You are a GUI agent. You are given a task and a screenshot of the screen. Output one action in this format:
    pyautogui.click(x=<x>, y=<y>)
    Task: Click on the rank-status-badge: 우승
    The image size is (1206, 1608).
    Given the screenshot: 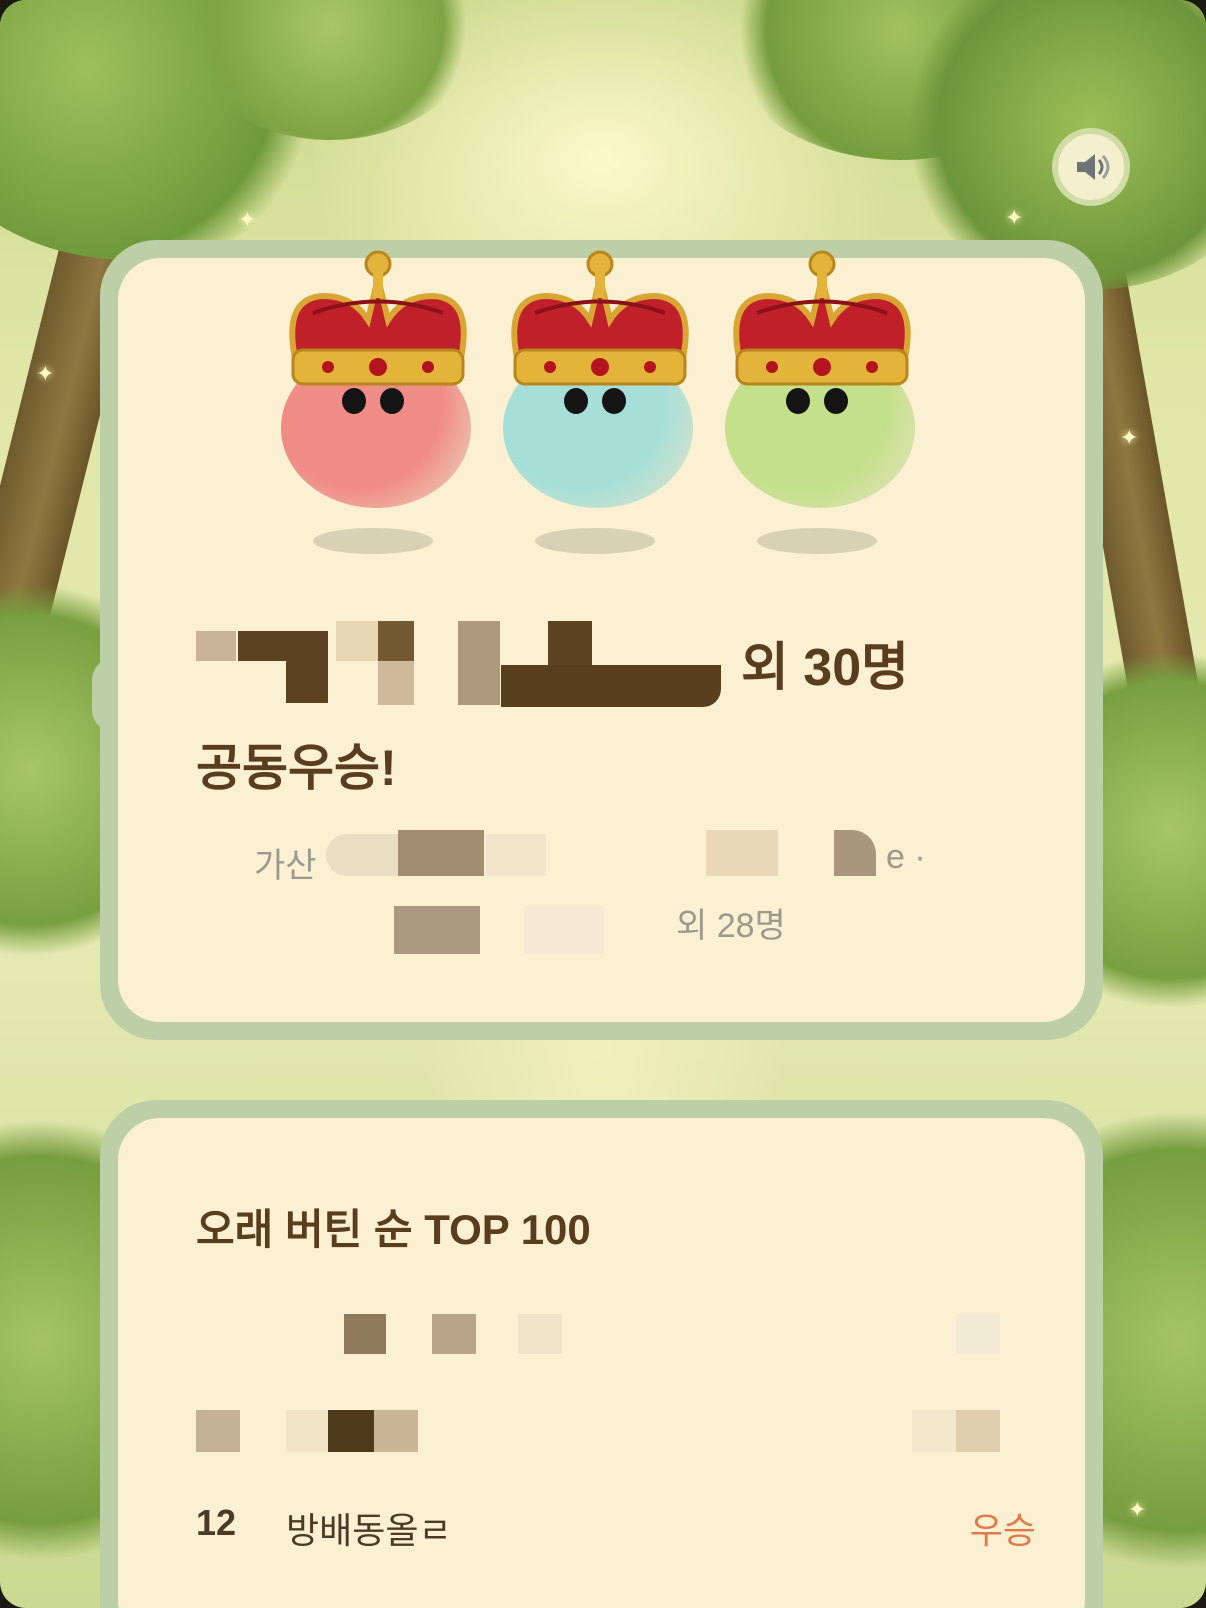 What is the action you would take?
    pyautogui.click(x=1002, y=1530)
    